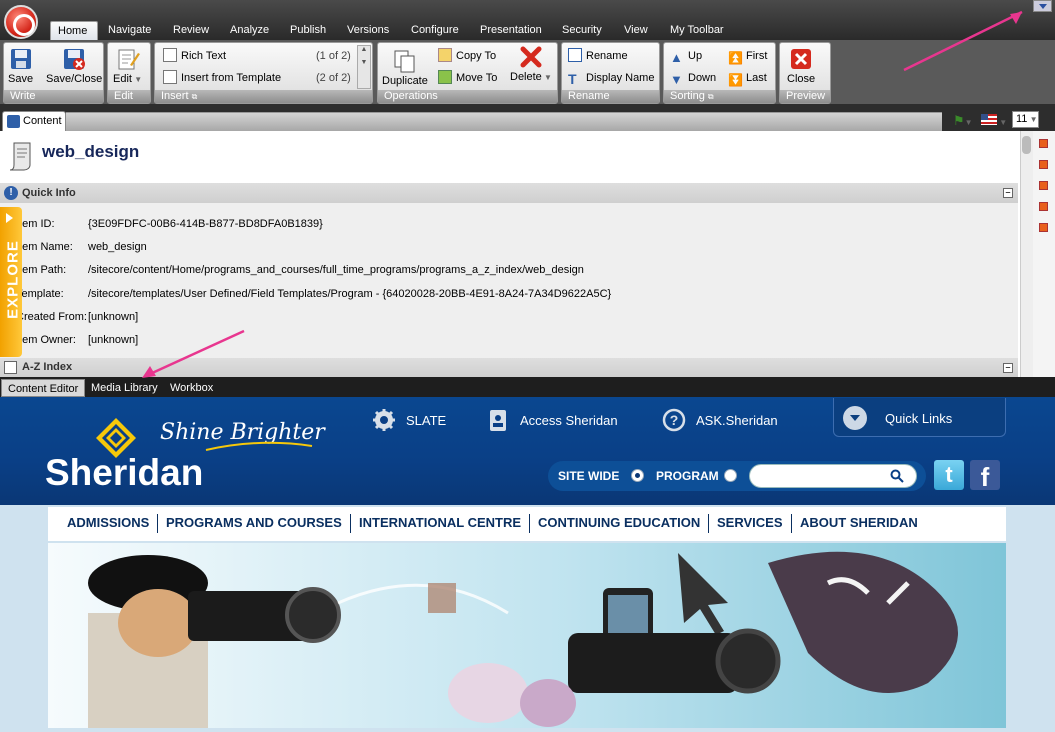  Describe the element at coordinates (249, 30) in the screenshot. I see `tab-analyze: Analyze` at that location.